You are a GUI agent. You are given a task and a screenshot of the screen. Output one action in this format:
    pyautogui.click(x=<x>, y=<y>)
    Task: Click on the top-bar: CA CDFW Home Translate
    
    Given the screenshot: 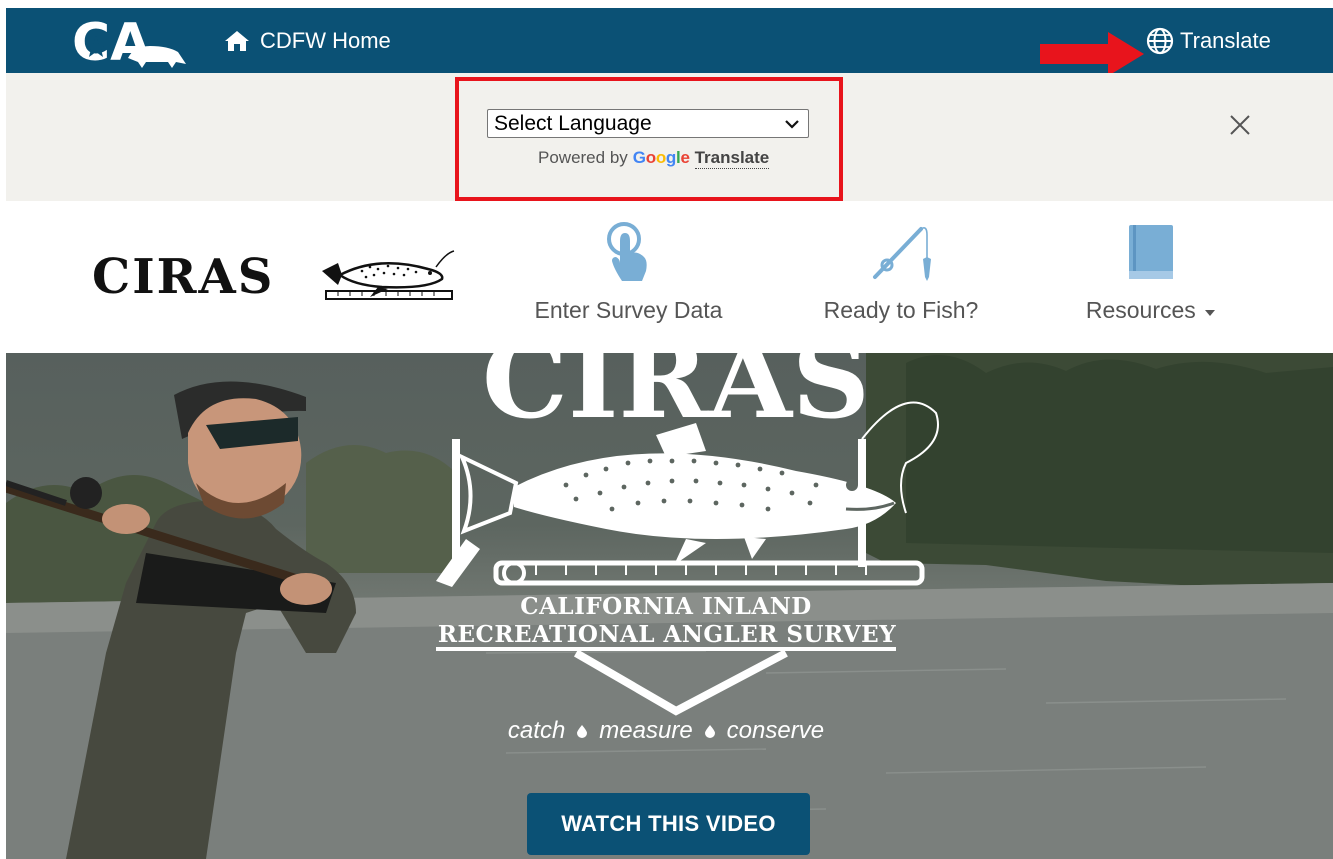 What is the action you would take?
    pyautogui.click(x=669, y=42)
    